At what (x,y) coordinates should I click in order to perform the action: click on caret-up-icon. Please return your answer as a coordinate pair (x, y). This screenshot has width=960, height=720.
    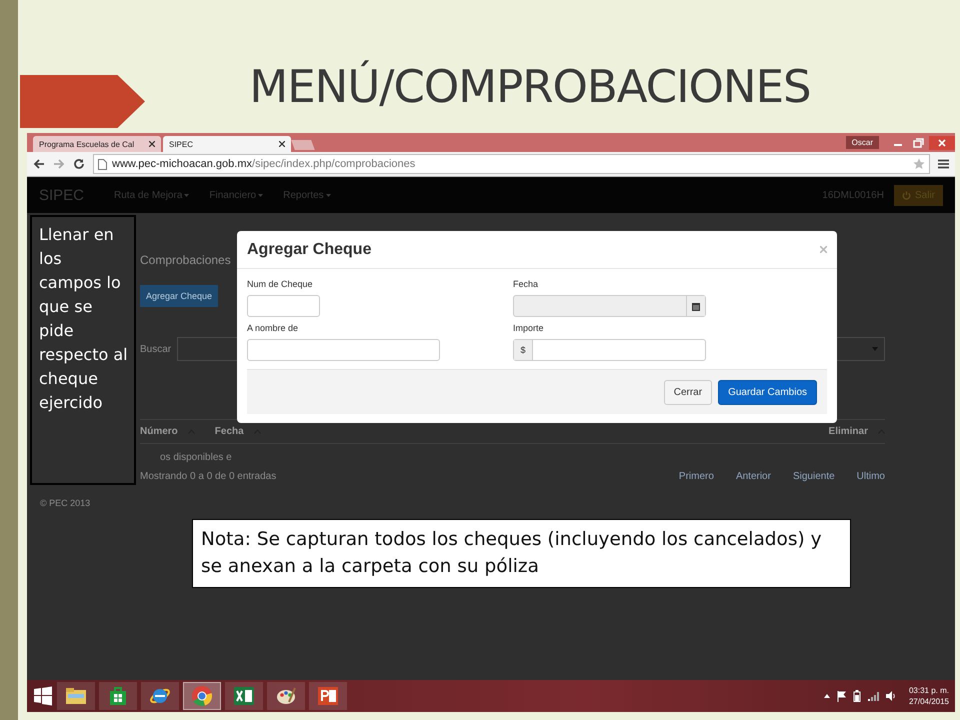
    Looking at the image, I should click on (827, 696).